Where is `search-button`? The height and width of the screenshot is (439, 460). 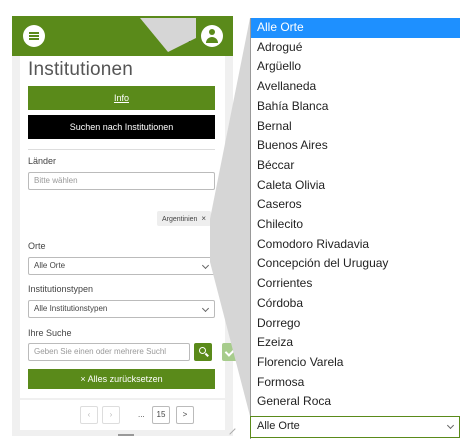
search-button is located at coordinates (203, 352).